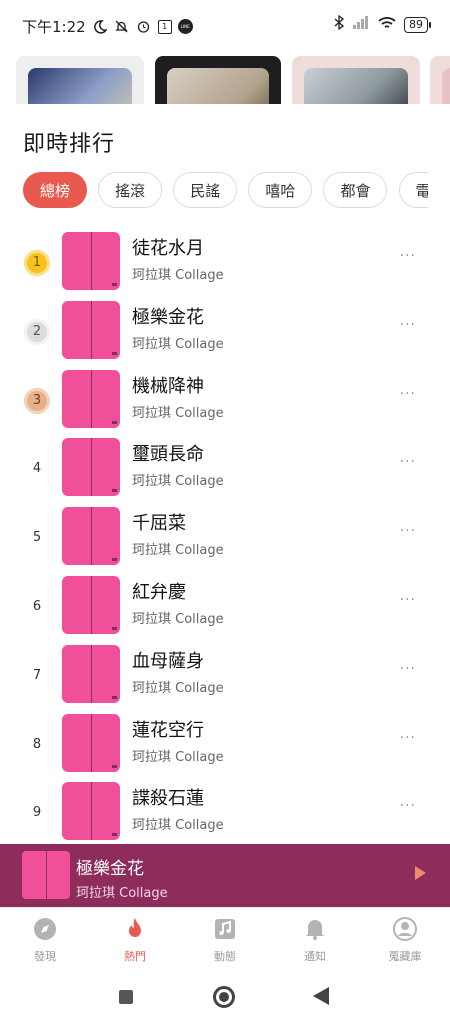 The height and width of the screenshot is (1024, 450). What do you see at coordinates (168, 799) in the screenshot?
I see `song-title: 諜殺石蓮` at bounding box center [168, 799].